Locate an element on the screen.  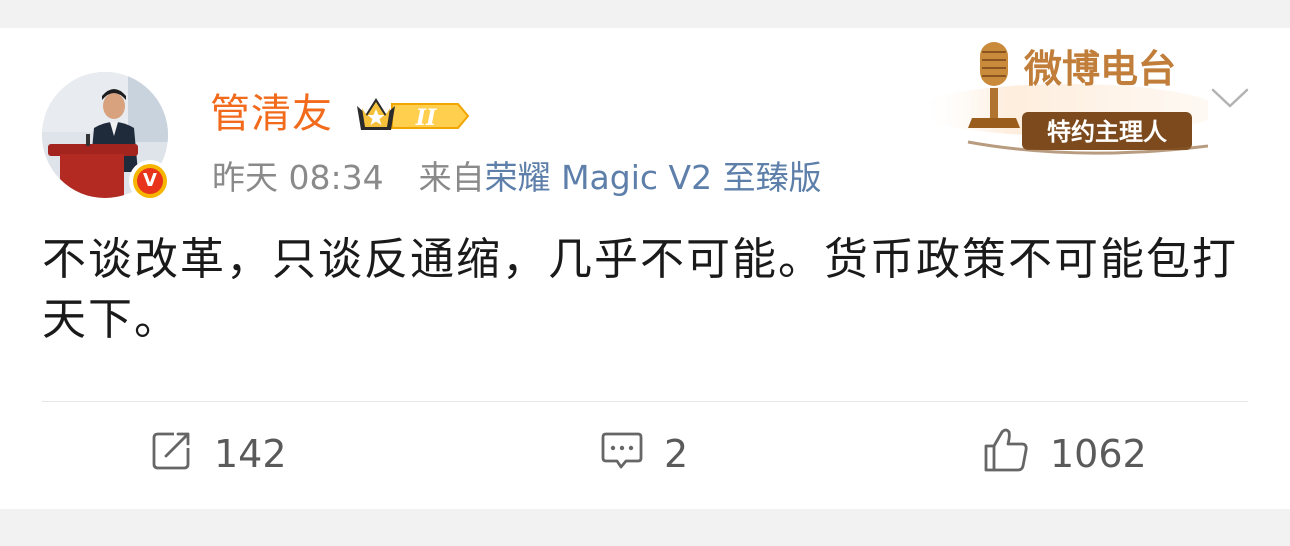
comment-count: 2 is located at coordinates (676, 454).